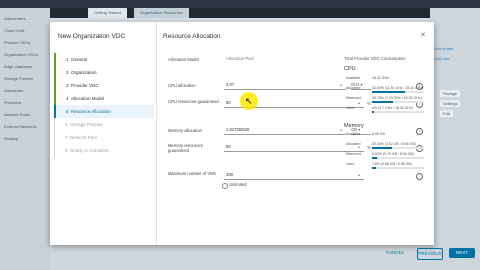 Image resolution: width=480 pixels, height=270 pixels. What do you see at coordinates (193, 101) in the screenshot?
I see `cpu-guaranteed-label: CPU resources guaranteed` at bounding box center [193, 101].